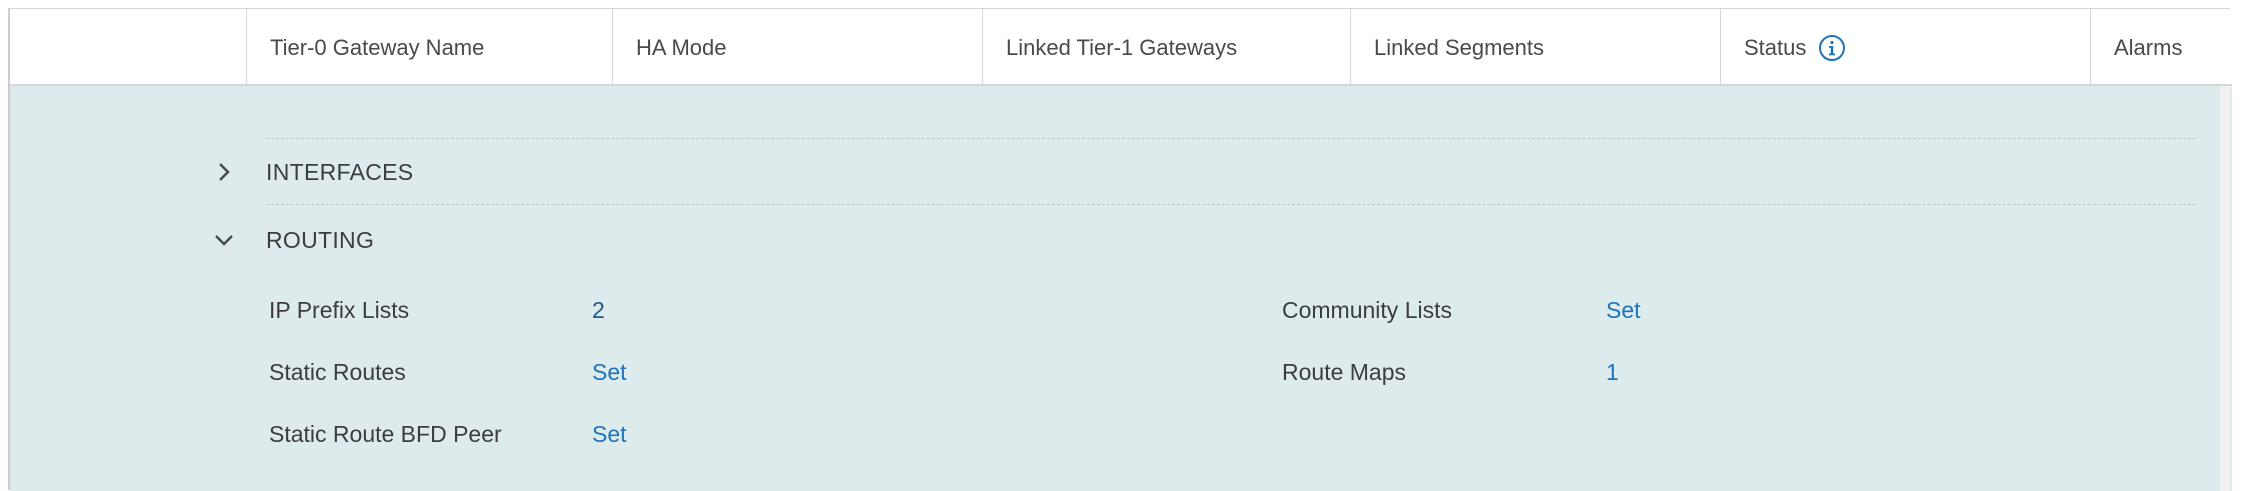 This screenshot has height=491, width=2242. What do you see at coordinates (2148, 47) in the screenshot?
I see `column-header-label: Alarms` at bounding box center [2148, 47].